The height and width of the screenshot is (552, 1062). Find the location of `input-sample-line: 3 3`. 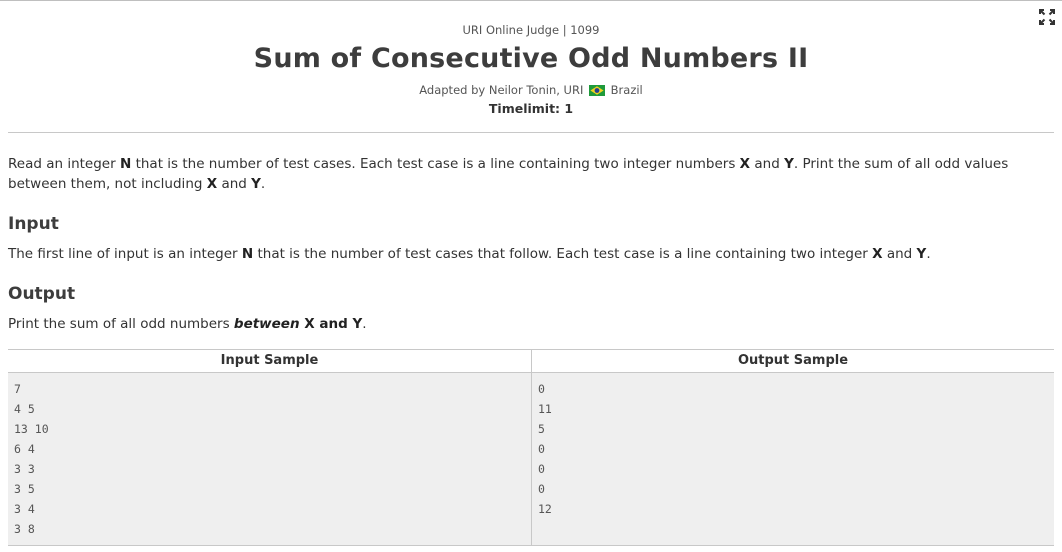

input-sample-line: 3 3 is located at coordinates (24, 469).